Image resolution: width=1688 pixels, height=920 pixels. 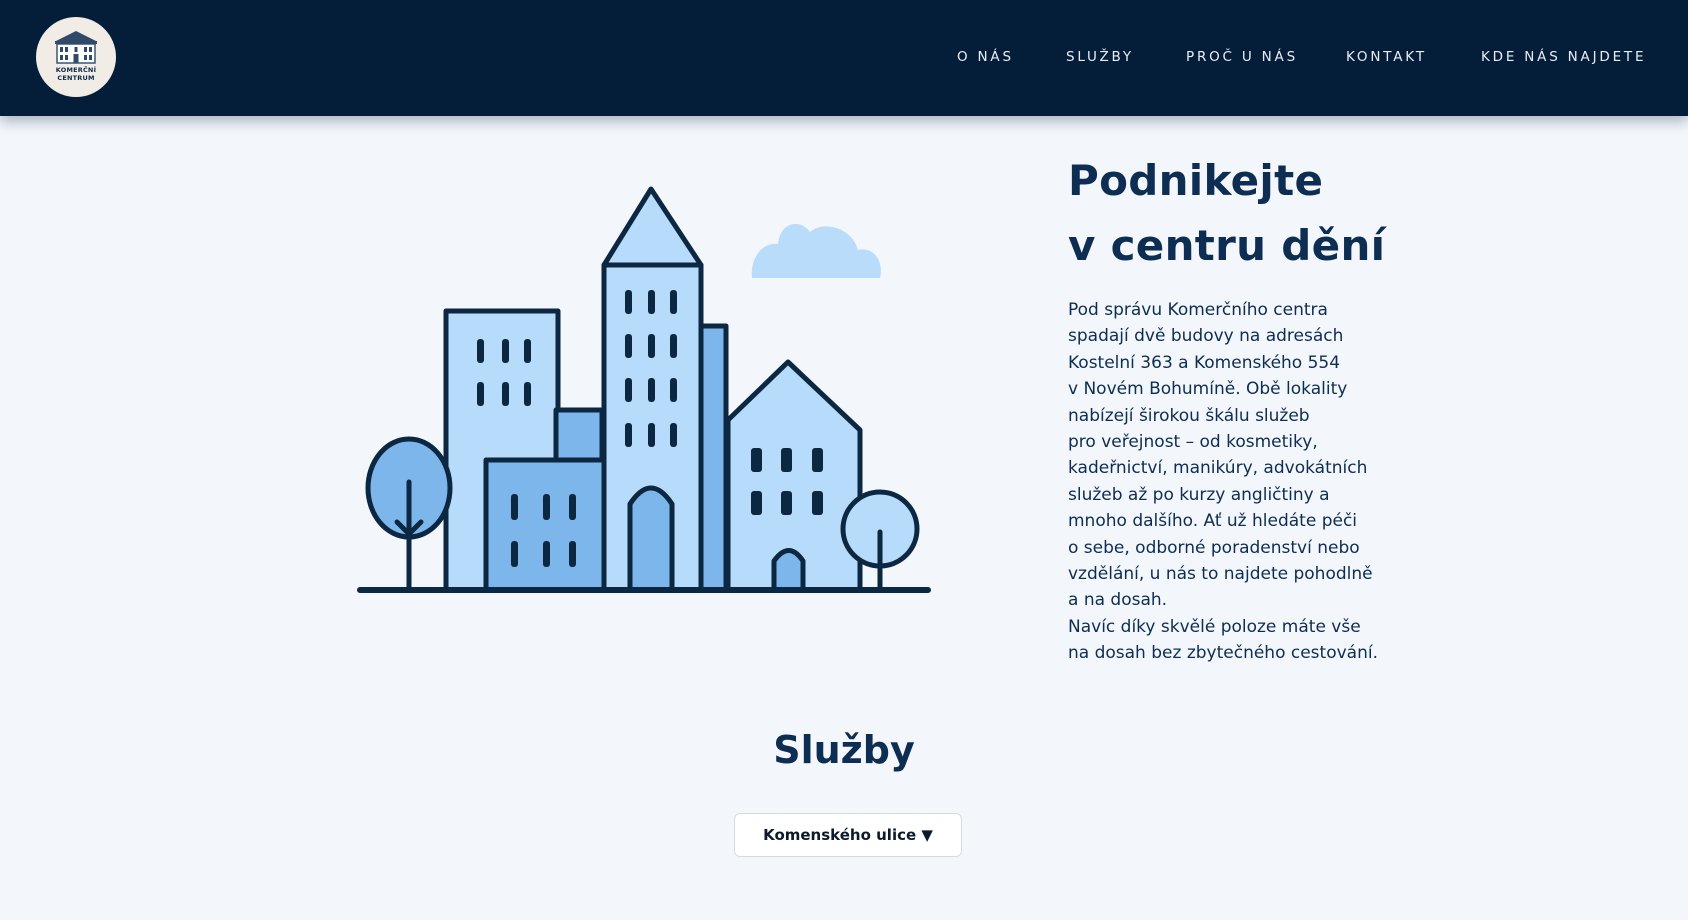 I want to click on logo-text-line2: CENTRUM, so click(x=76, y=78).